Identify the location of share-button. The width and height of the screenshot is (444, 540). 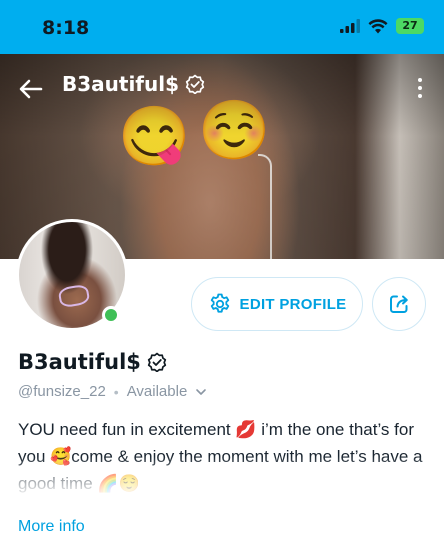
(399, 304).